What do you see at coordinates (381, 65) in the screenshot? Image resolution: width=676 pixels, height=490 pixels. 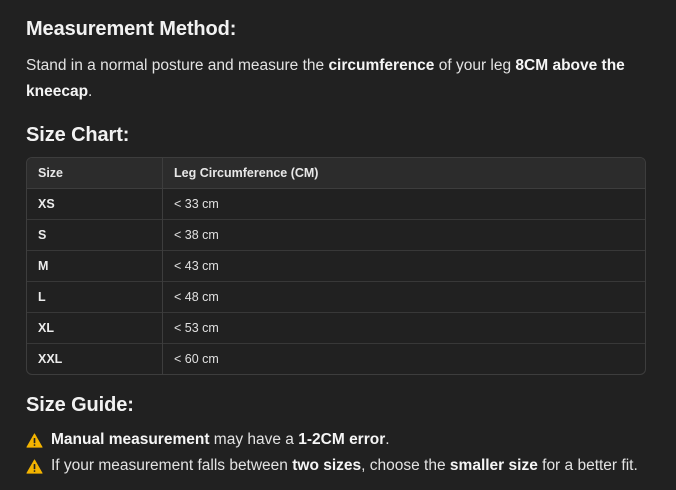 I see `method-bold-circumference: circumference` at bounding box center [381, 65].